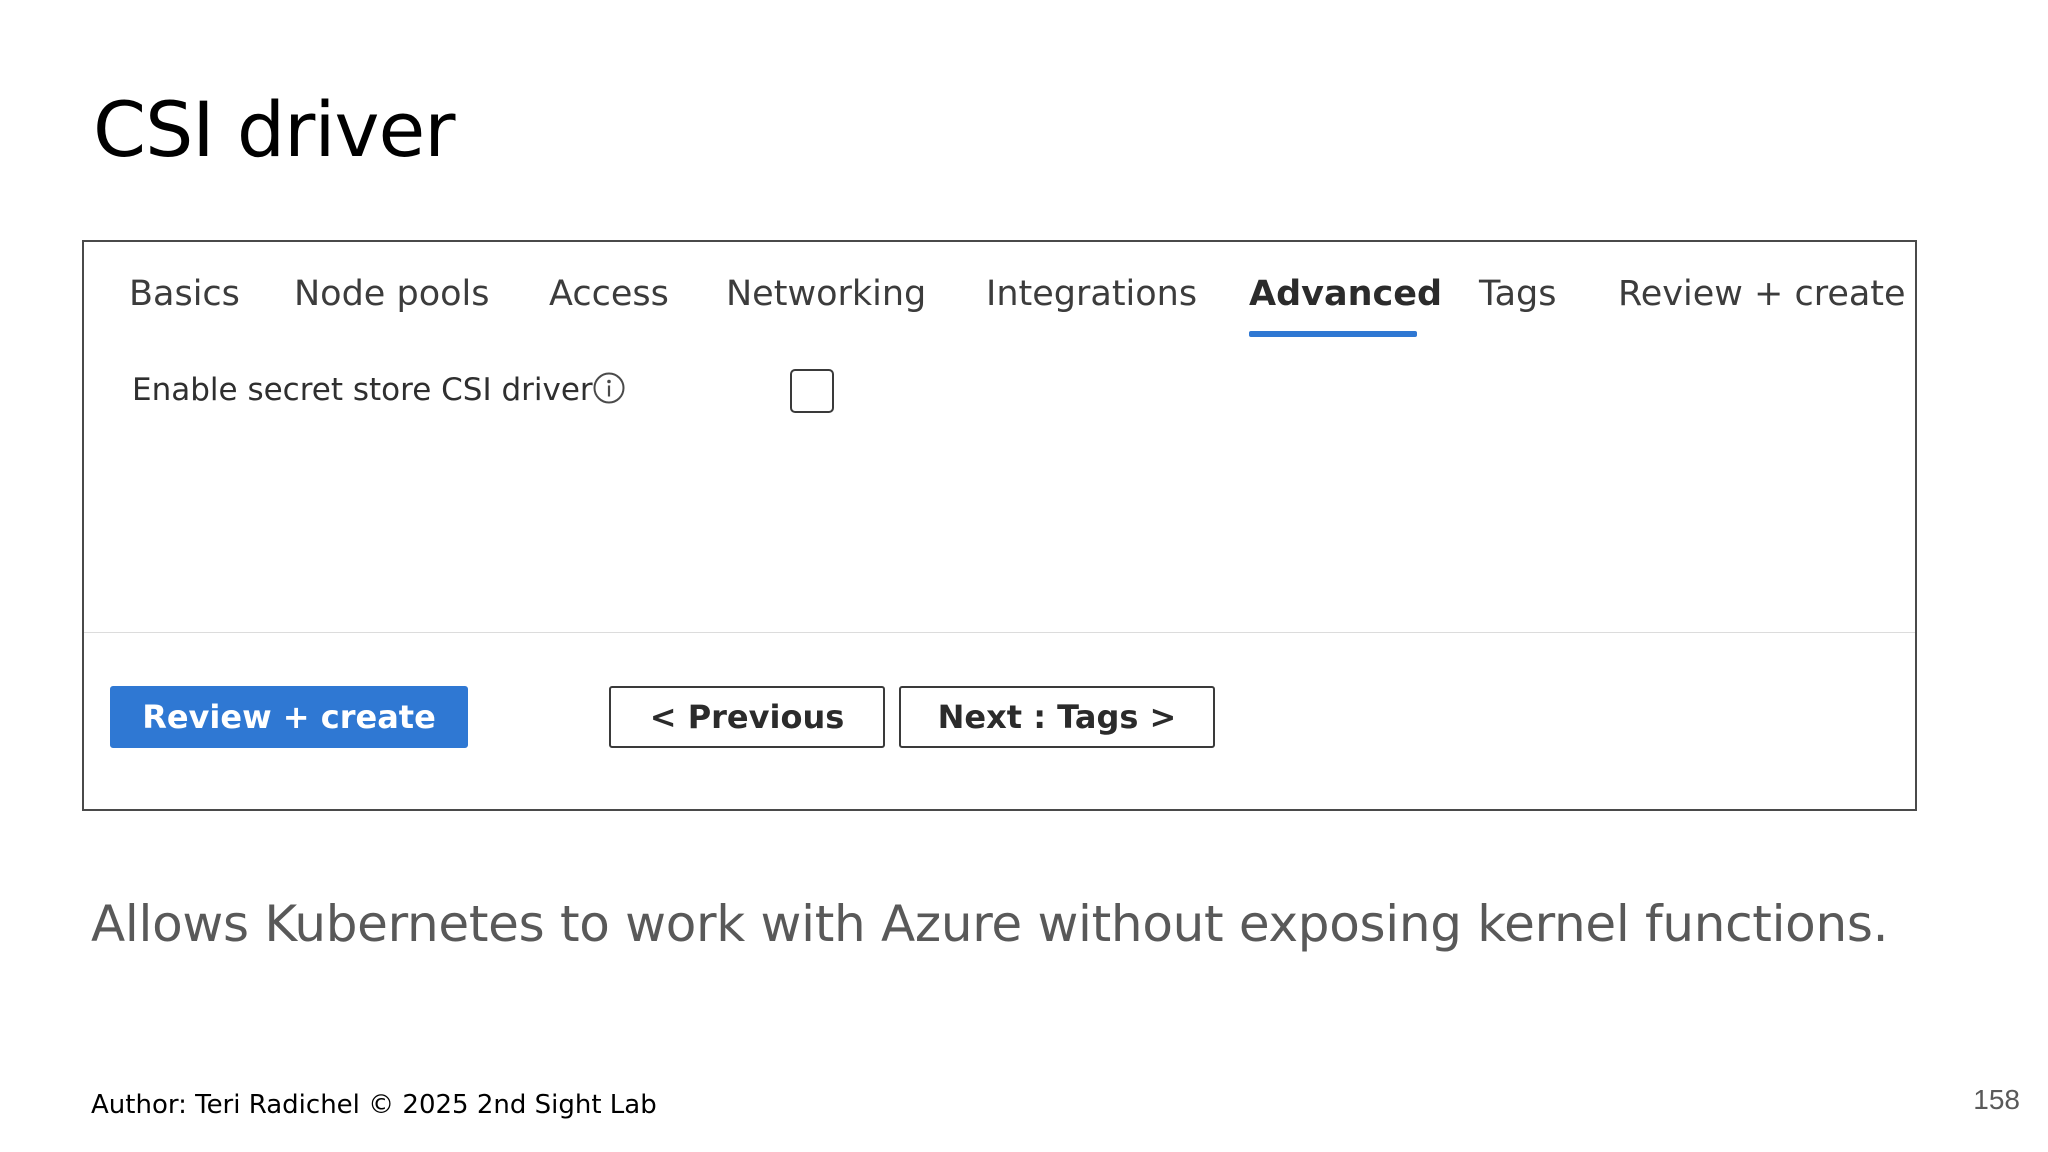  What do you see at coordinates (1518, 294) in the screenshot?
I see `tab-tags: Tags` at bounding box center [1518, 294].